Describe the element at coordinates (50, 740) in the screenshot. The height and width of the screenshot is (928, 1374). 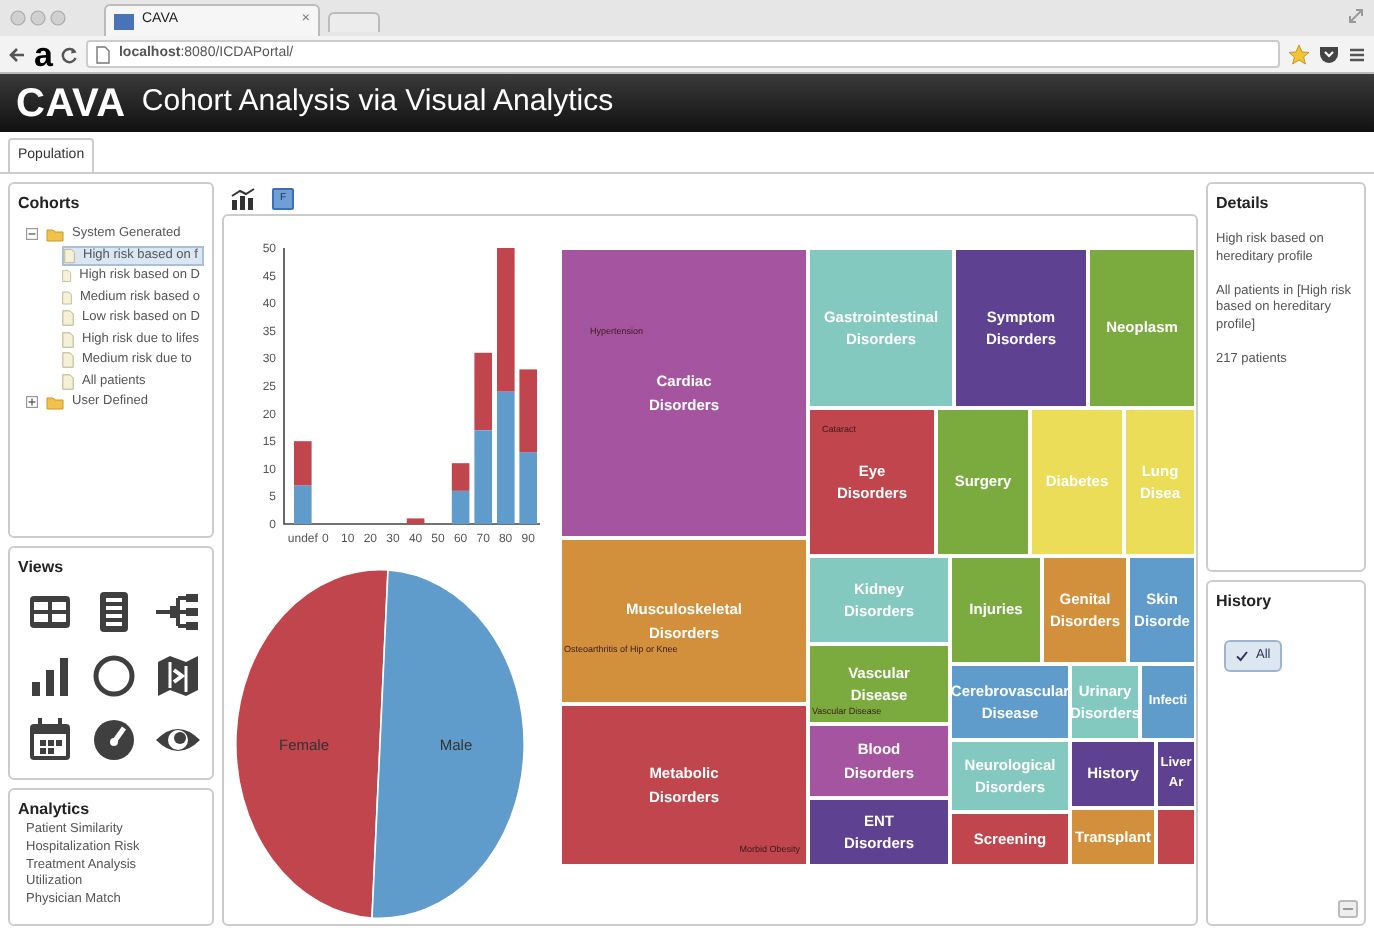
I see `calendar-icon` at that location.